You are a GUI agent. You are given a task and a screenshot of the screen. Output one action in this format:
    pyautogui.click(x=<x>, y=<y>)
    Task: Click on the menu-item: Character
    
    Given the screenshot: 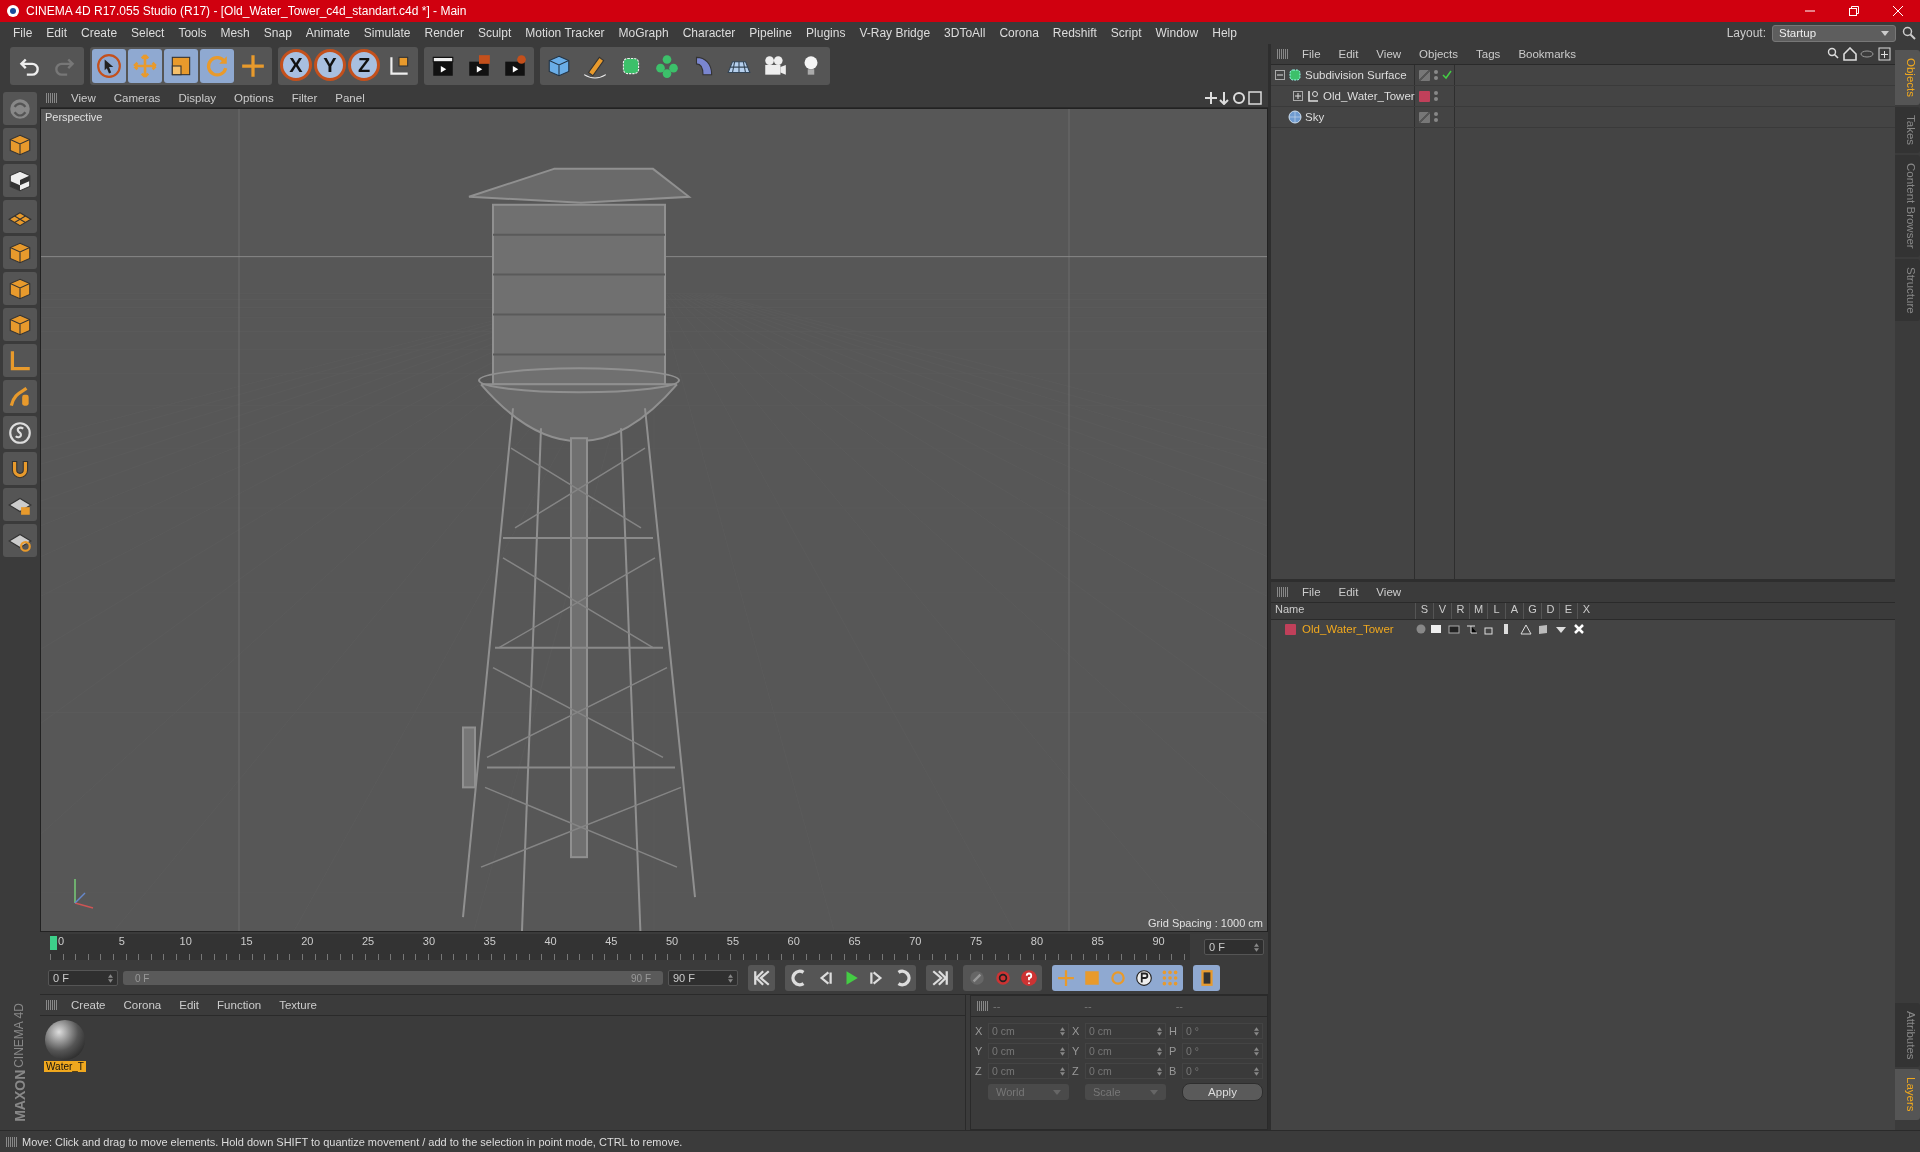 What is the action you would take?
    pyautogui.click(x=709, y=33)
    